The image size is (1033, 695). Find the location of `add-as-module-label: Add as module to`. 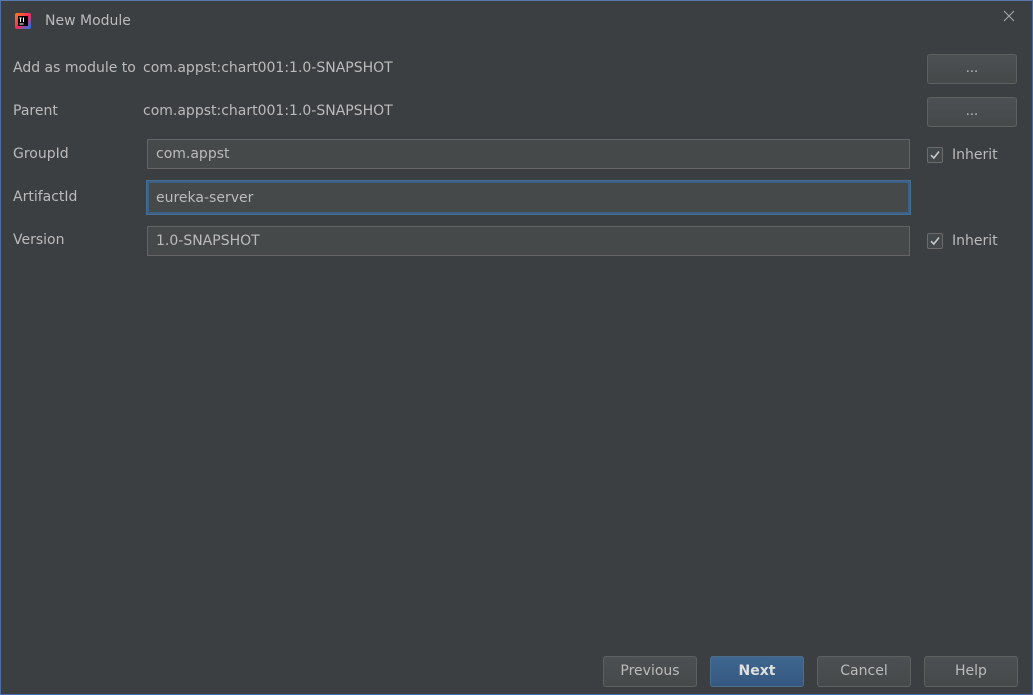

add-as-module-label: Add as module to is located at coordinates (74, 68).